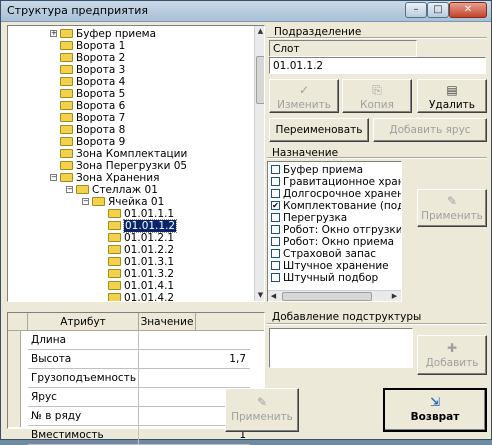  I want to click on tree-item: Ворота 5, so click(87, 94).